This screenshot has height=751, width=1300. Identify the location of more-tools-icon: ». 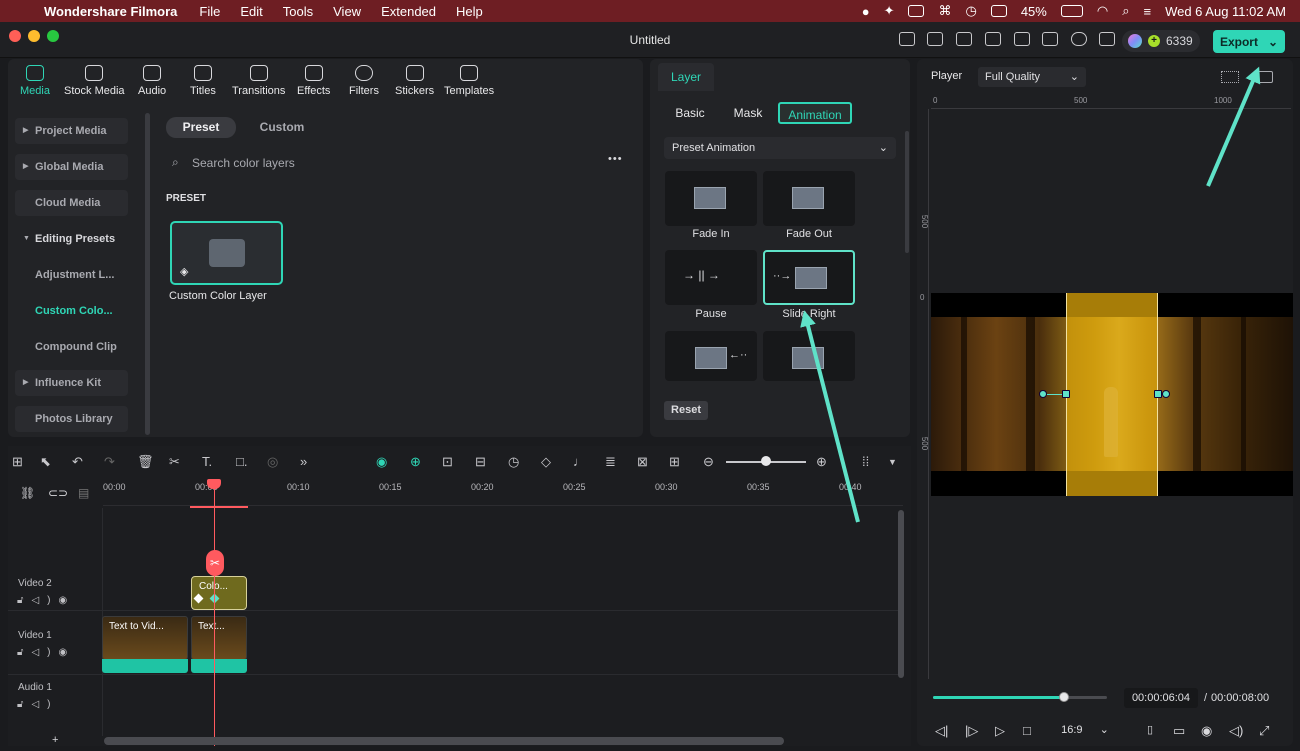
(303, 461).